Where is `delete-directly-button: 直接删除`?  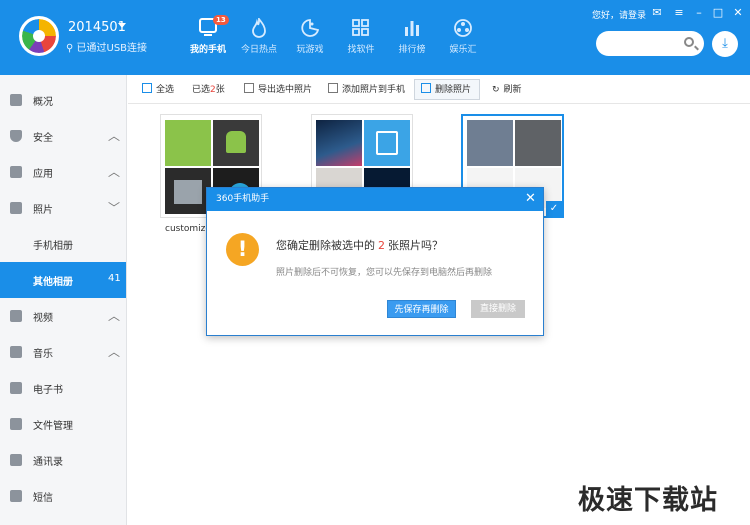
delete-directly-button: 直接删除 is located at coordinates (498, 309).